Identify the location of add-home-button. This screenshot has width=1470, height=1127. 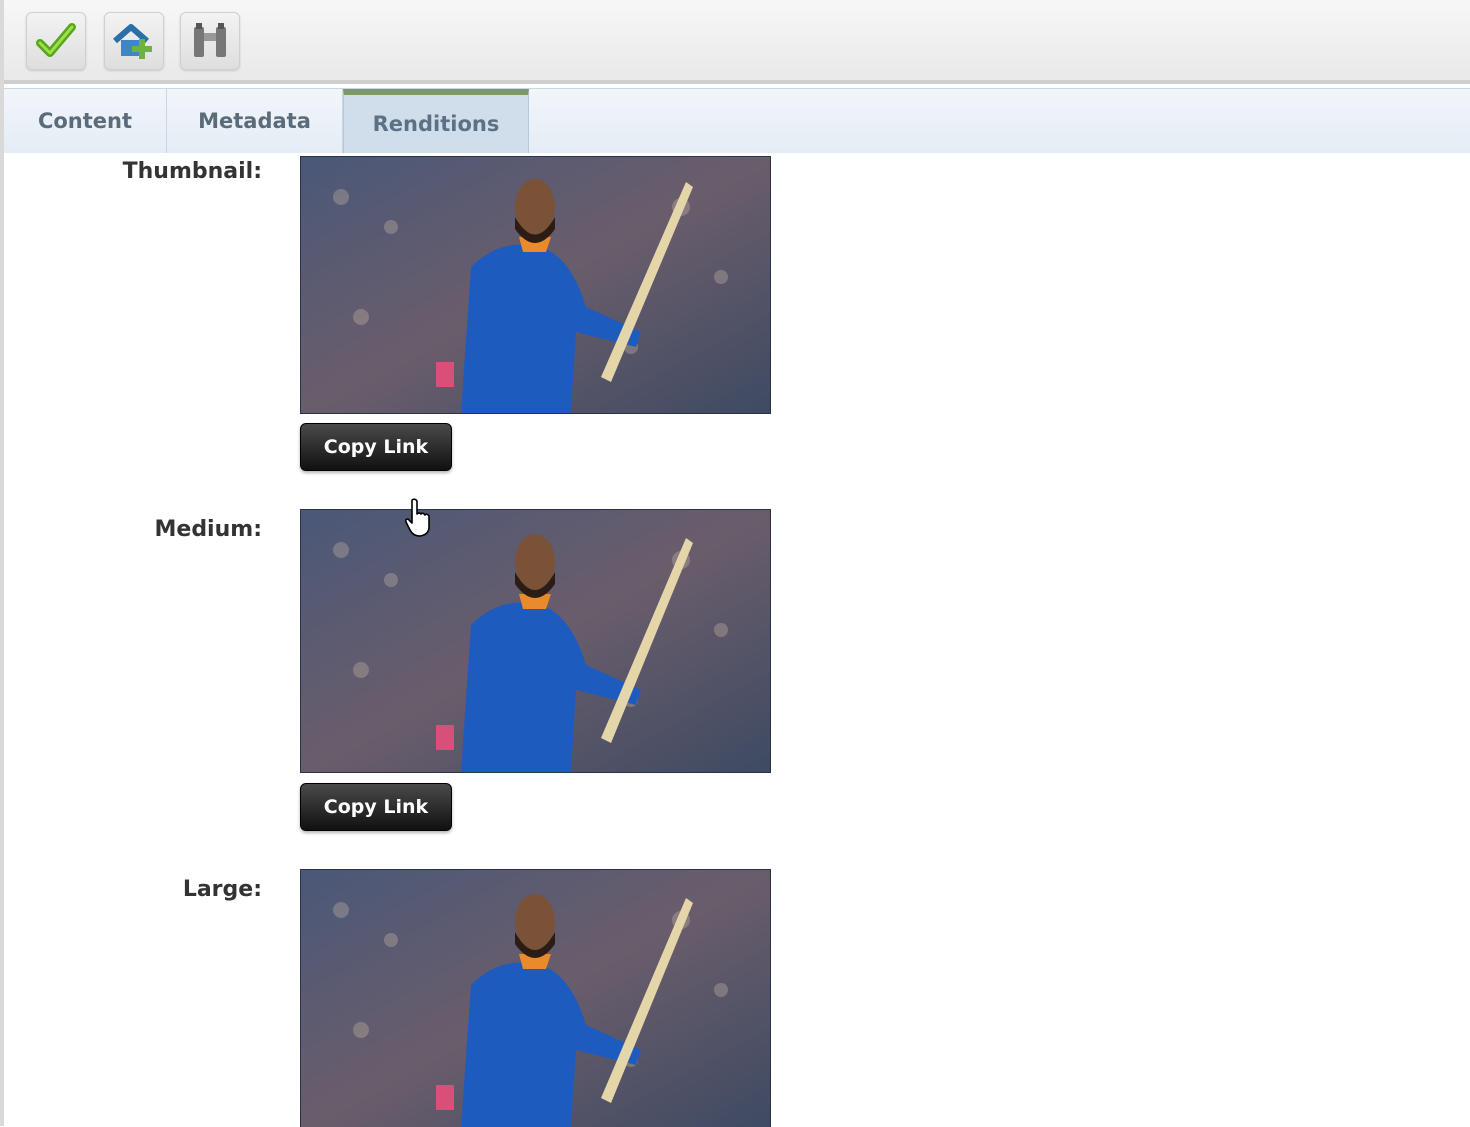
(134, 41).